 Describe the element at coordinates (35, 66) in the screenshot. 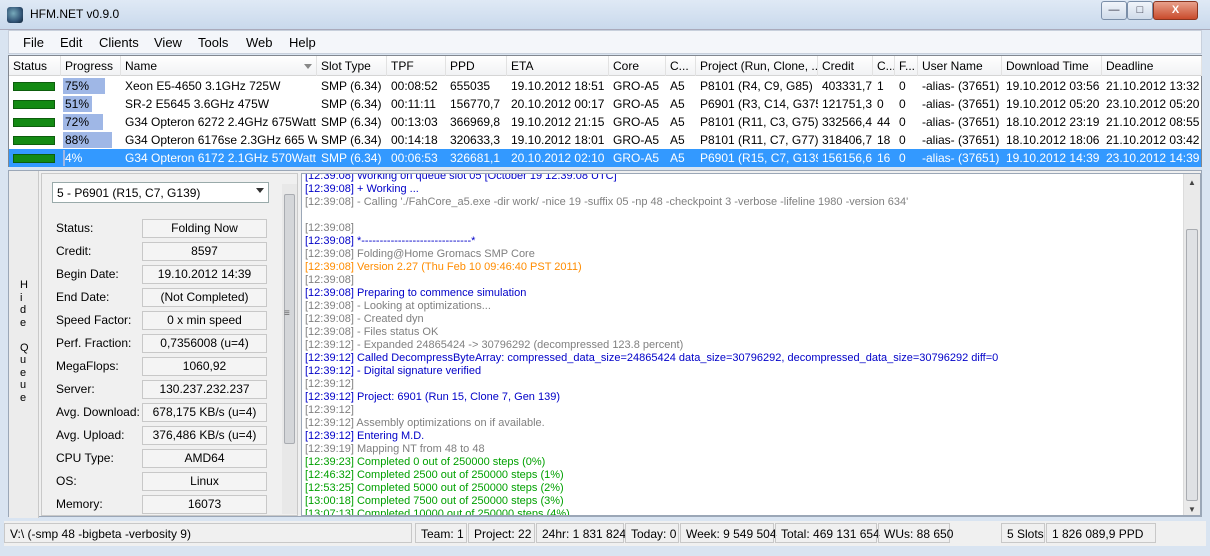

I see `col-status: Status` at that location.